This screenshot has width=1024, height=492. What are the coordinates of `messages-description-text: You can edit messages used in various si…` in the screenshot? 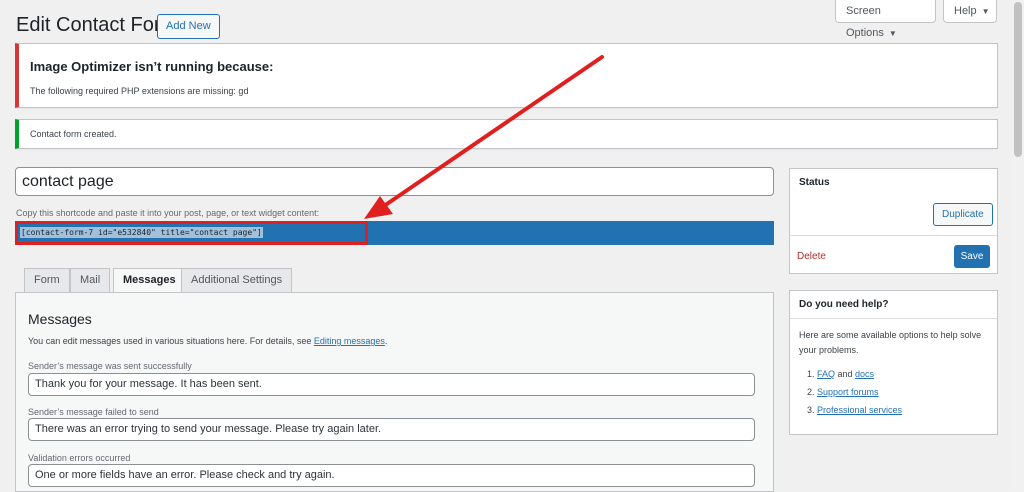 It's located at (171, 341).